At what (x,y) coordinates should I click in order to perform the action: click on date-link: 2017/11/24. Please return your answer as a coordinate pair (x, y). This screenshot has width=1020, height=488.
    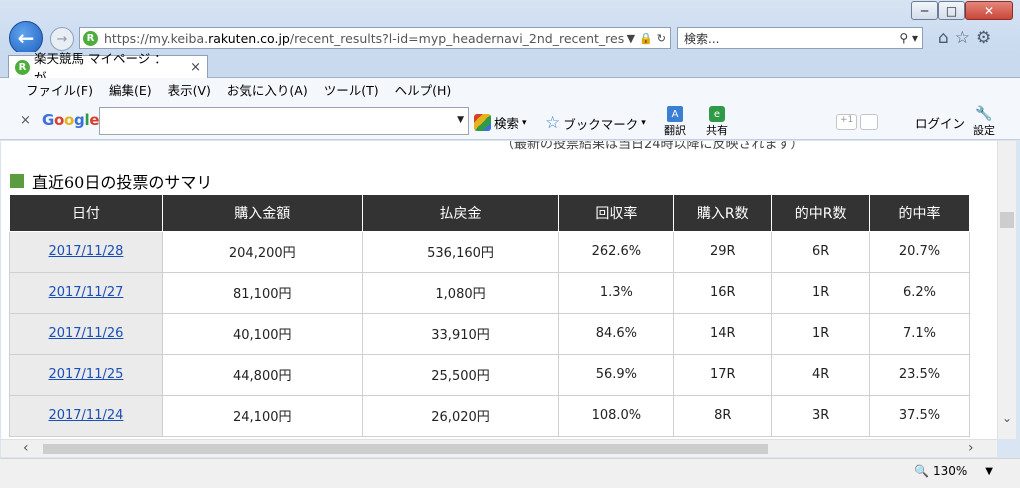
    Looking at the image, I should click on (85, 415).